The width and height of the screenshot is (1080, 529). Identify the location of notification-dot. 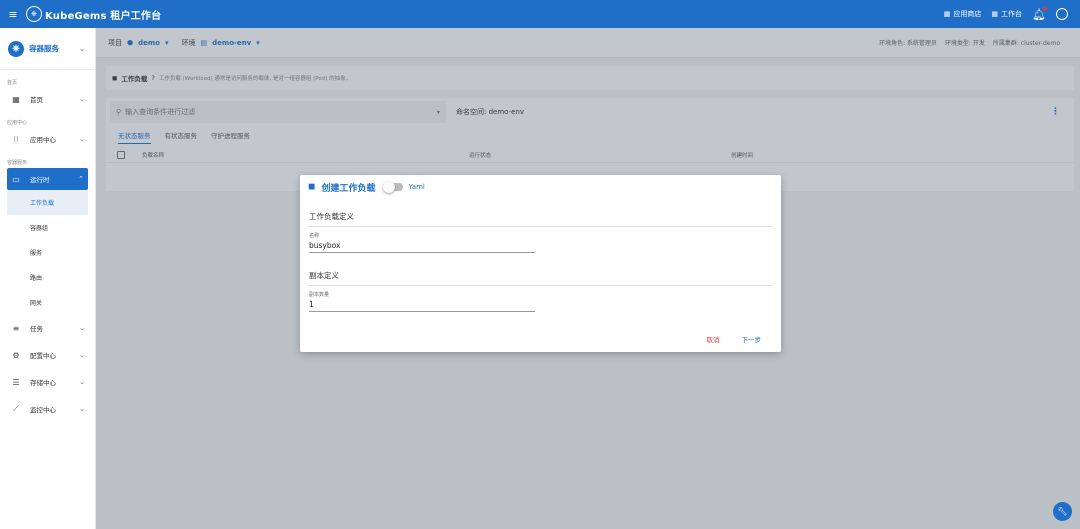
(1045, 8).